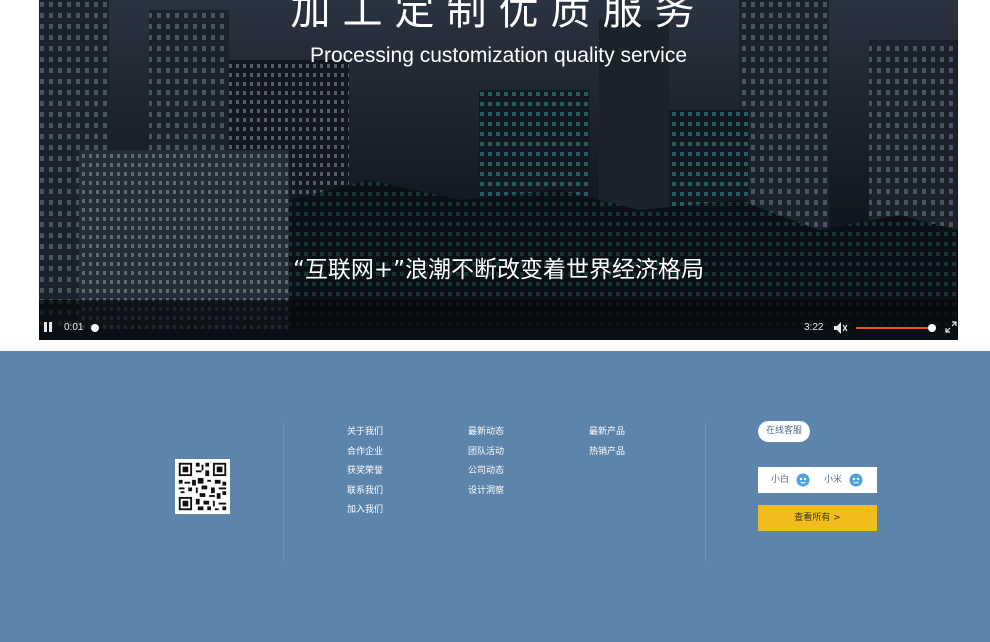  I want to click on nav-column-news: 最新动态 团队活动 公司动态 设计洞察, so click(486, 462).